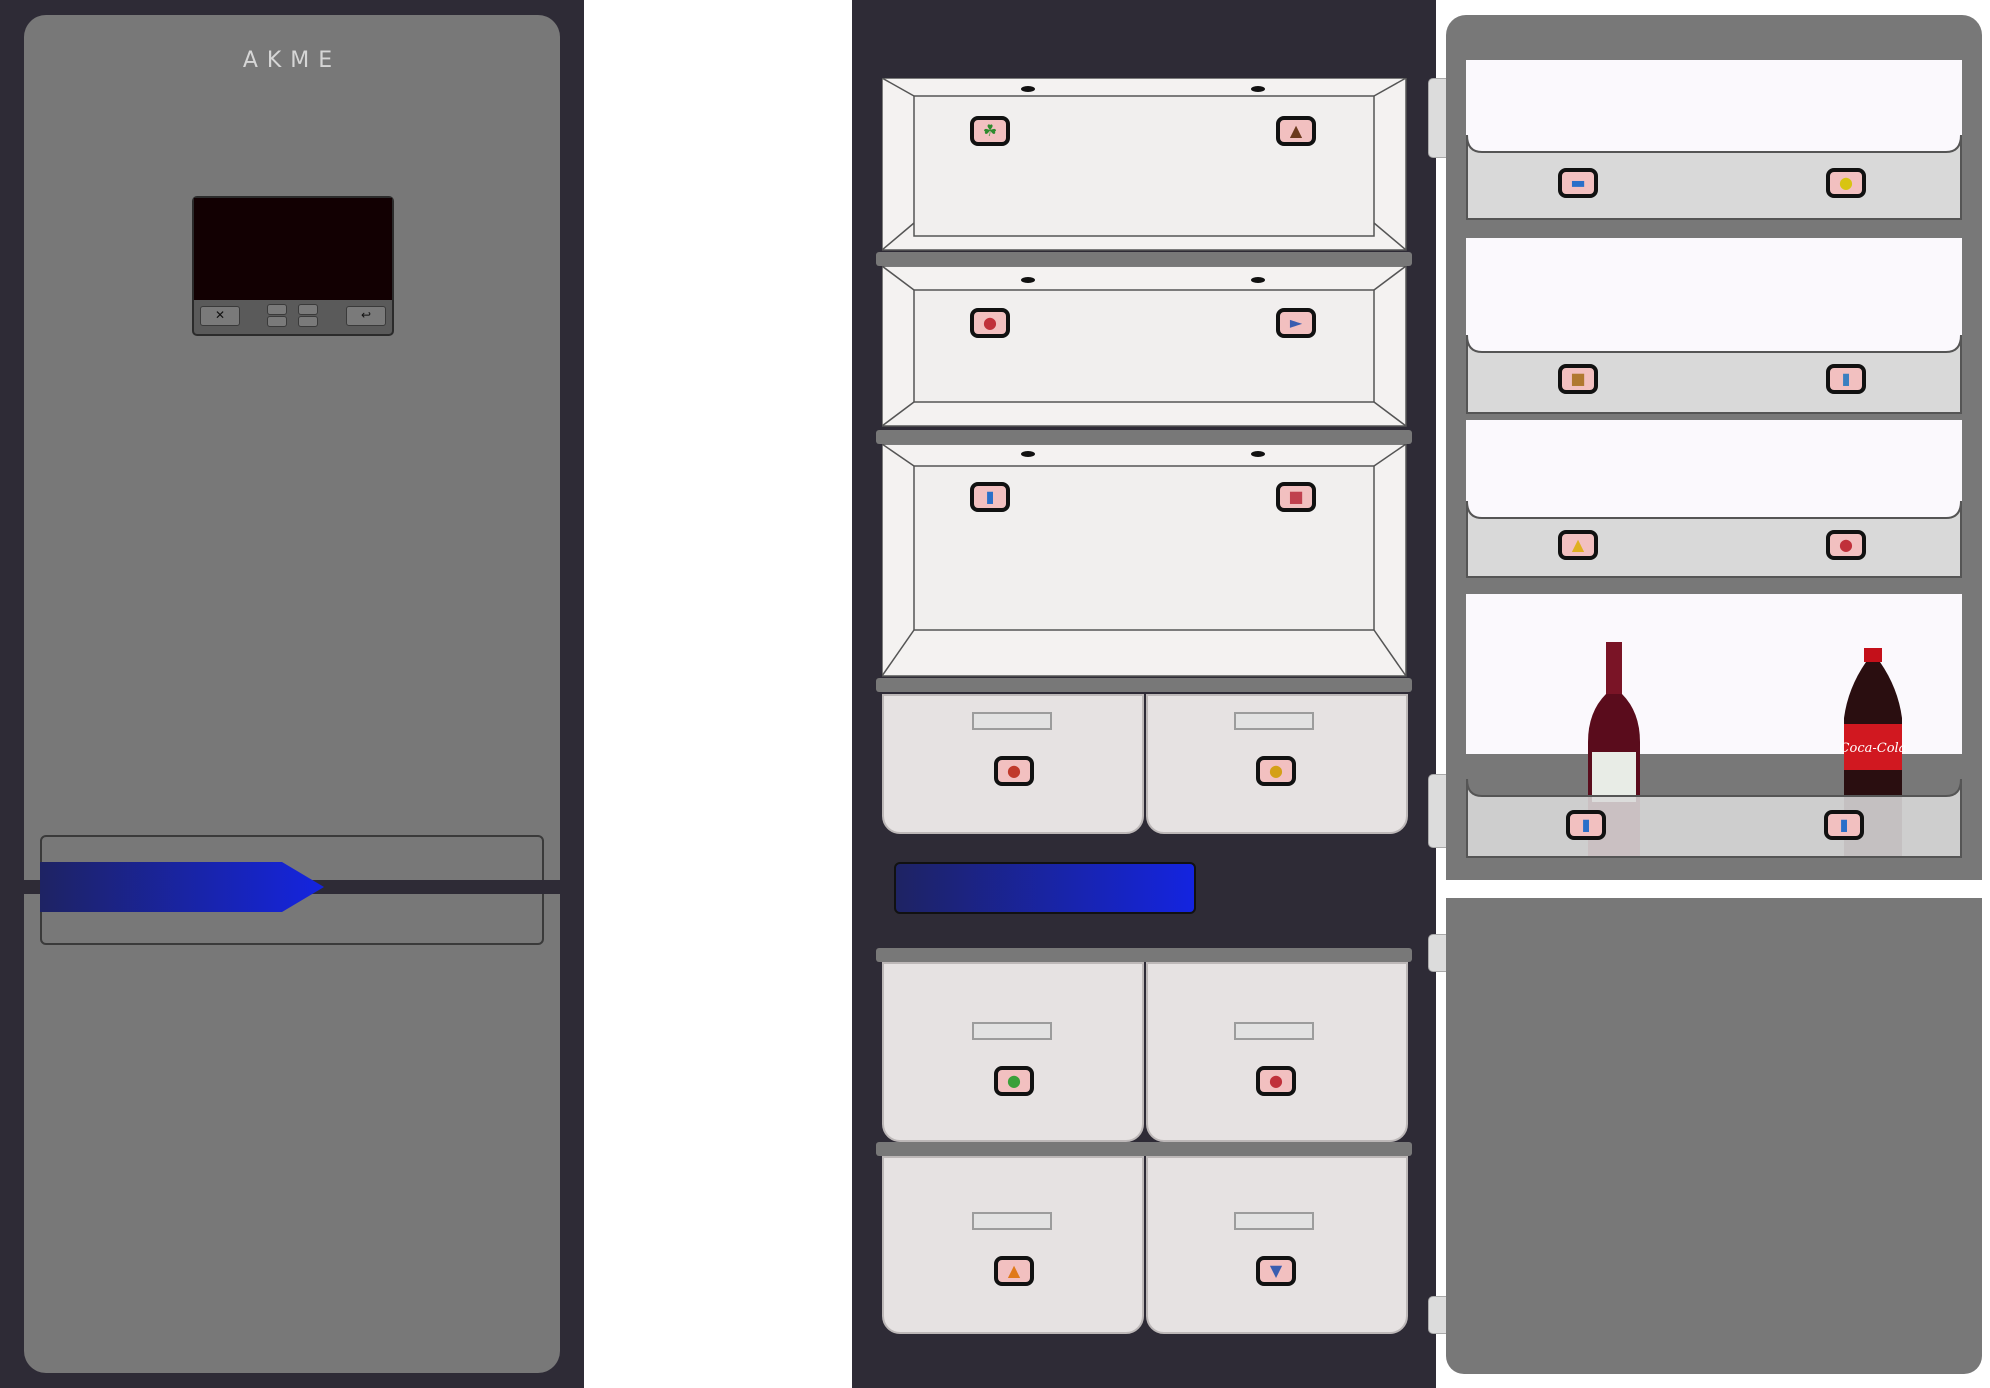 The image size is (1990, 1388). Describe the element at coordinates (277, 309) in the screenshot. I see `left-up-button` at that location.